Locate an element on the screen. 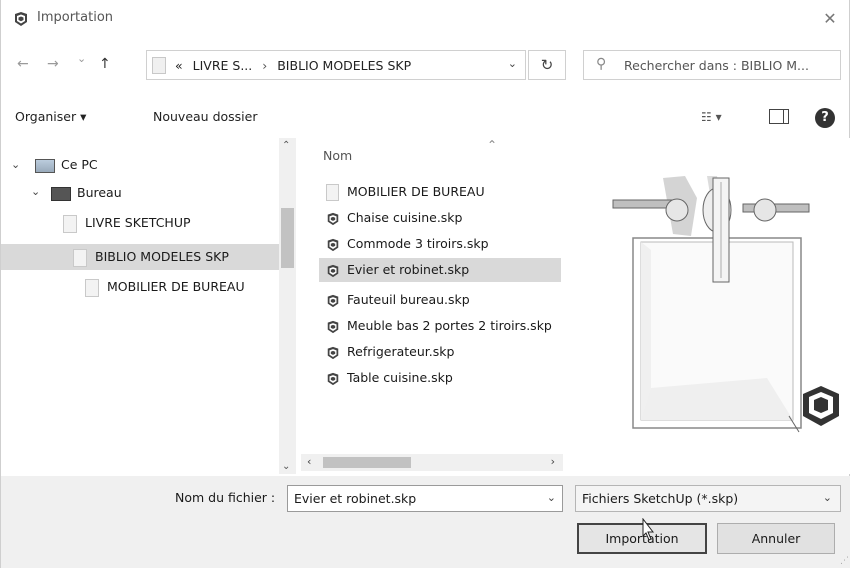  sketchup-app-icon is located at coordinates (21, 19).